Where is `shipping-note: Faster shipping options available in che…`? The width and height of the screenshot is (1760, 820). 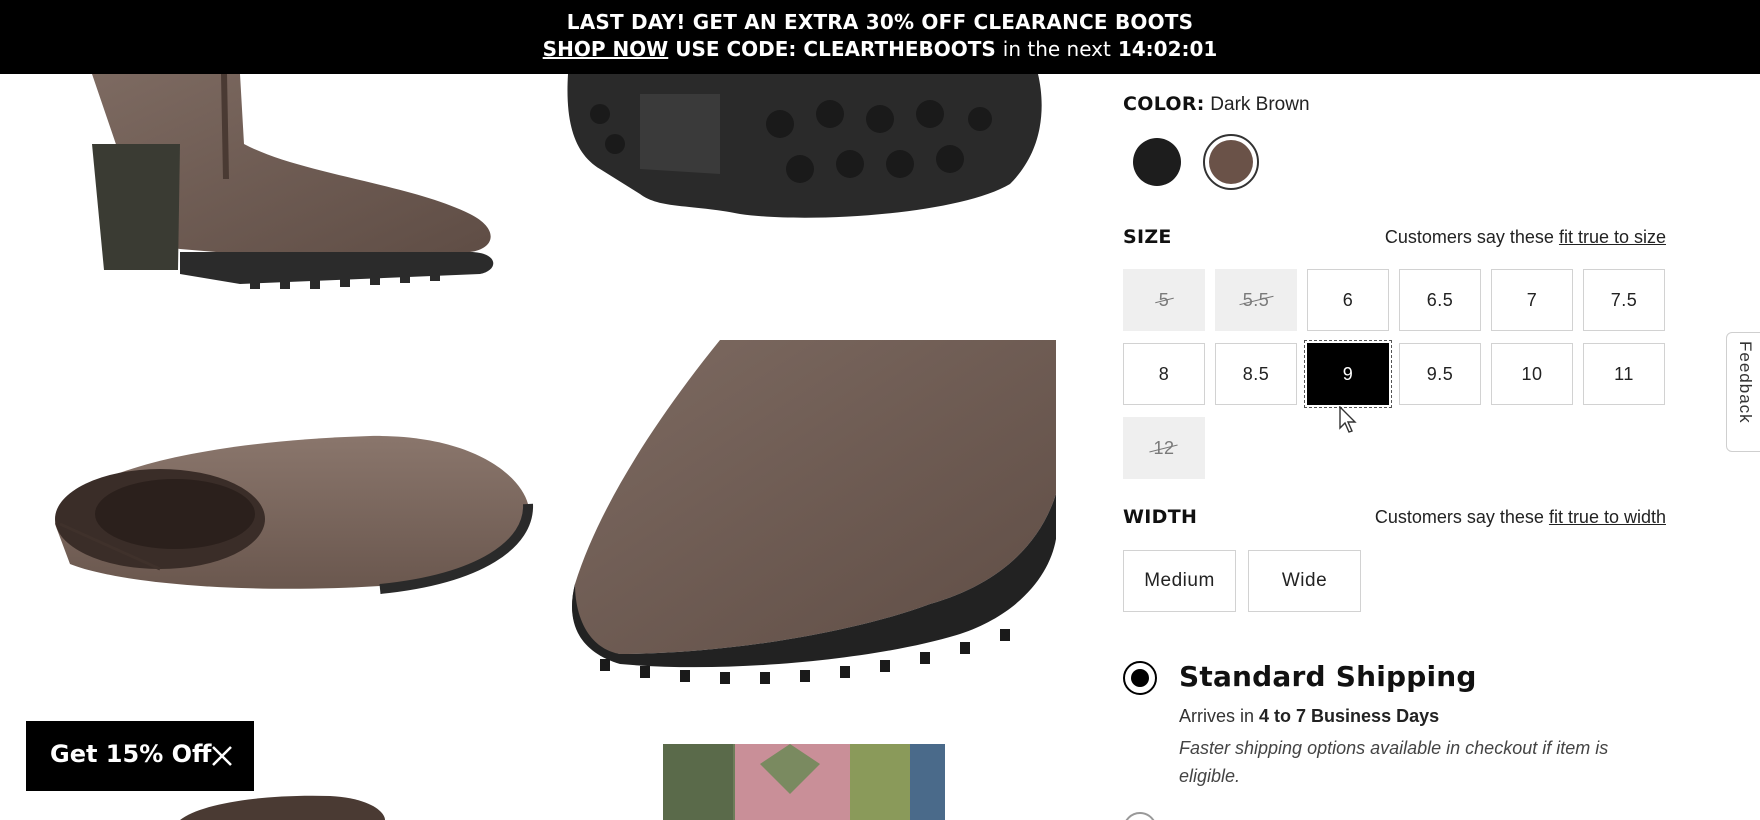 shipping-note: Faster shipping options available in che… is located at coordinates (1394, 762).